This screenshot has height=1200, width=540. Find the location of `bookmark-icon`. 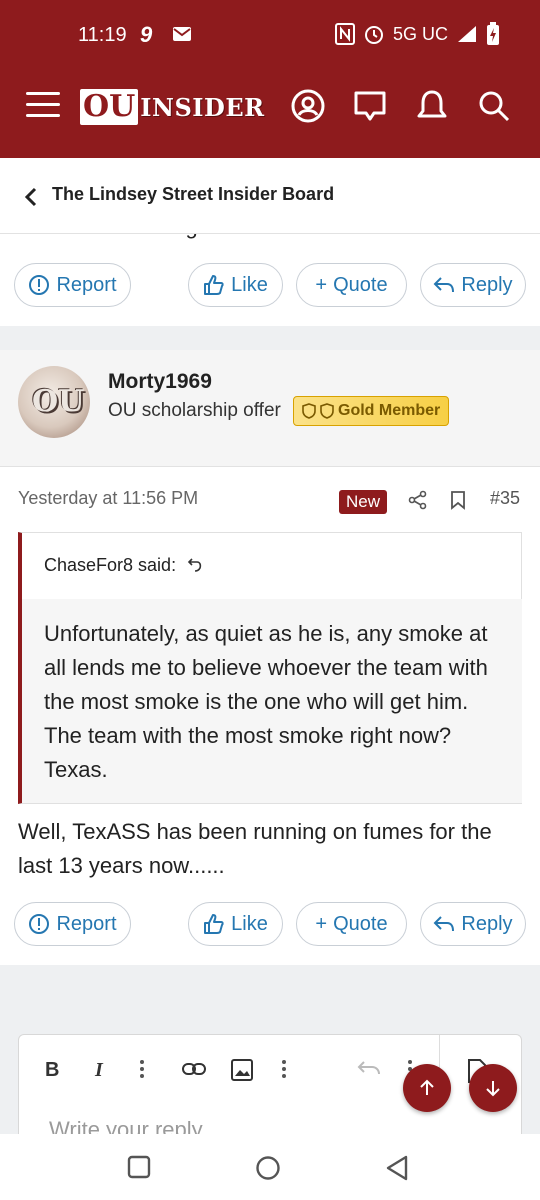

bookmark-icon is located at coordinates (458, 500).